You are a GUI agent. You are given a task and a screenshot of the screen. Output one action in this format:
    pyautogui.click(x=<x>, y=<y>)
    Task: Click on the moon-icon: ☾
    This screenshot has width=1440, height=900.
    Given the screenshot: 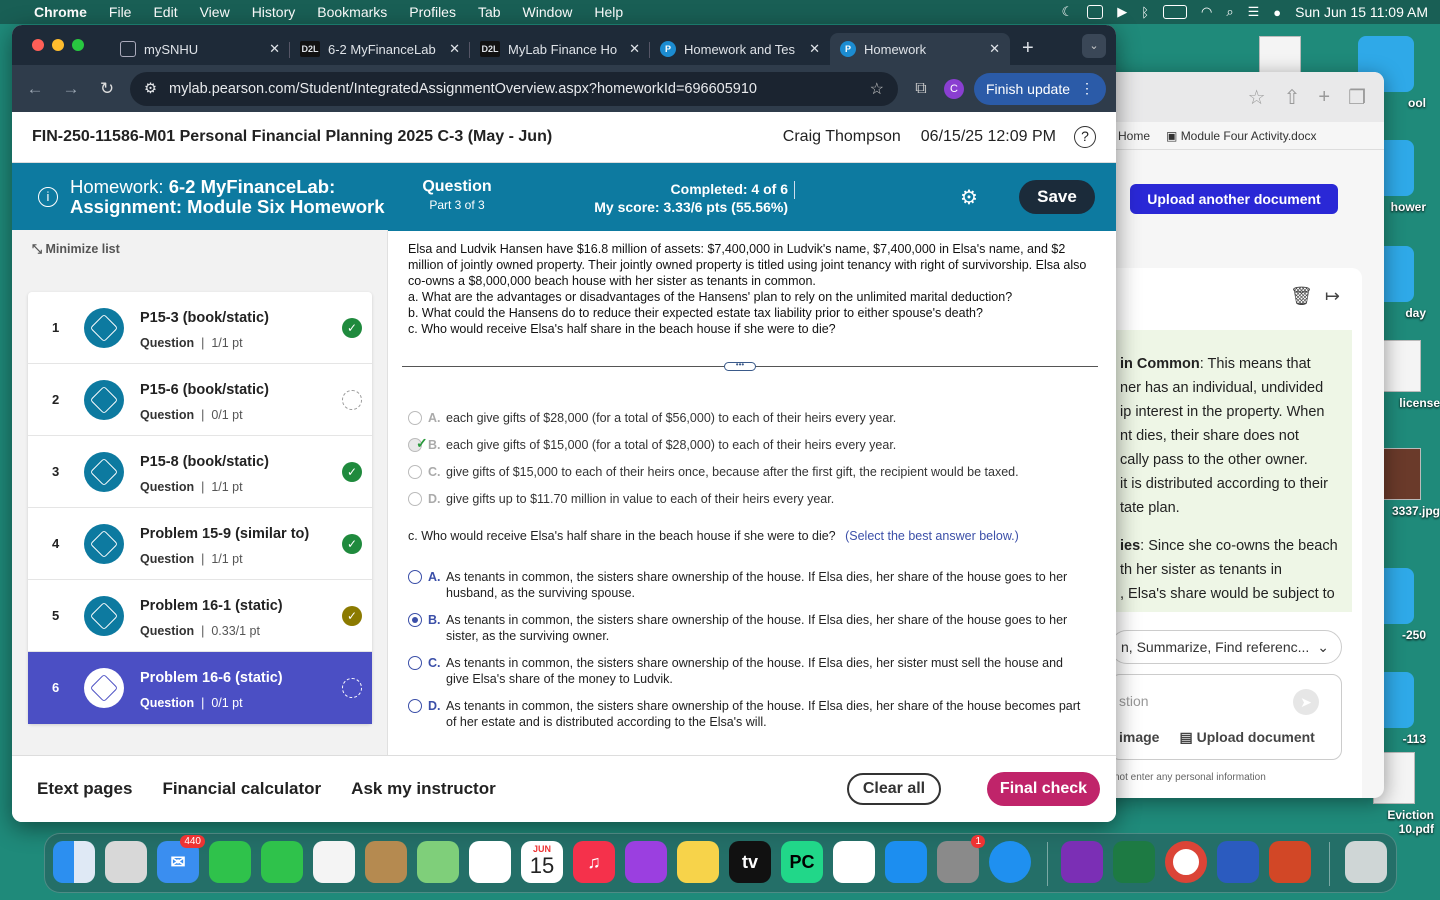 What is the action you would take?
    pyautogui.click(x=1068, y=12)
    